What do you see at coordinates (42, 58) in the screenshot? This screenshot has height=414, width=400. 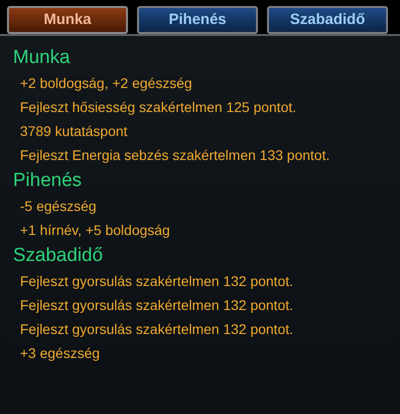 I see `section-heading: Munka` at bounding box center [42, 58].